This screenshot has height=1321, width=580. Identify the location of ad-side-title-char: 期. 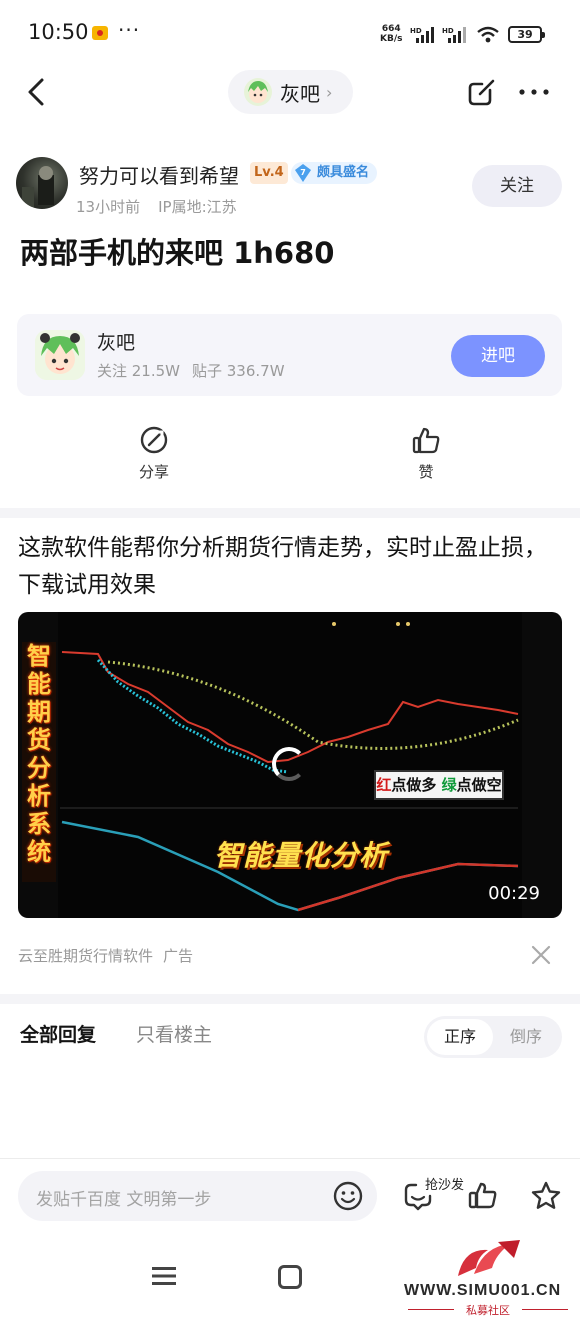
(39, 712).